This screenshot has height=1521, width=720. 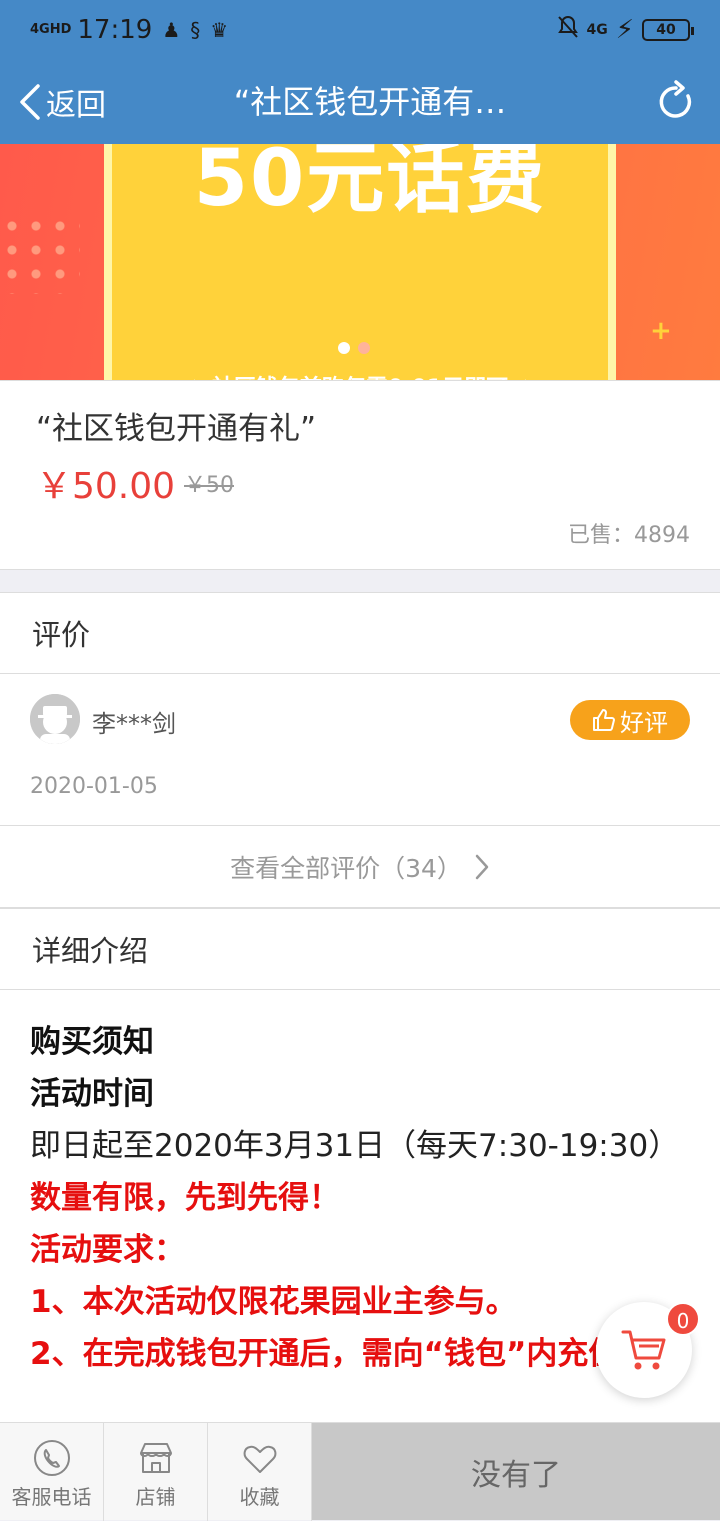 I want to click on rating-label: 好评, so click(x=644, y=722).